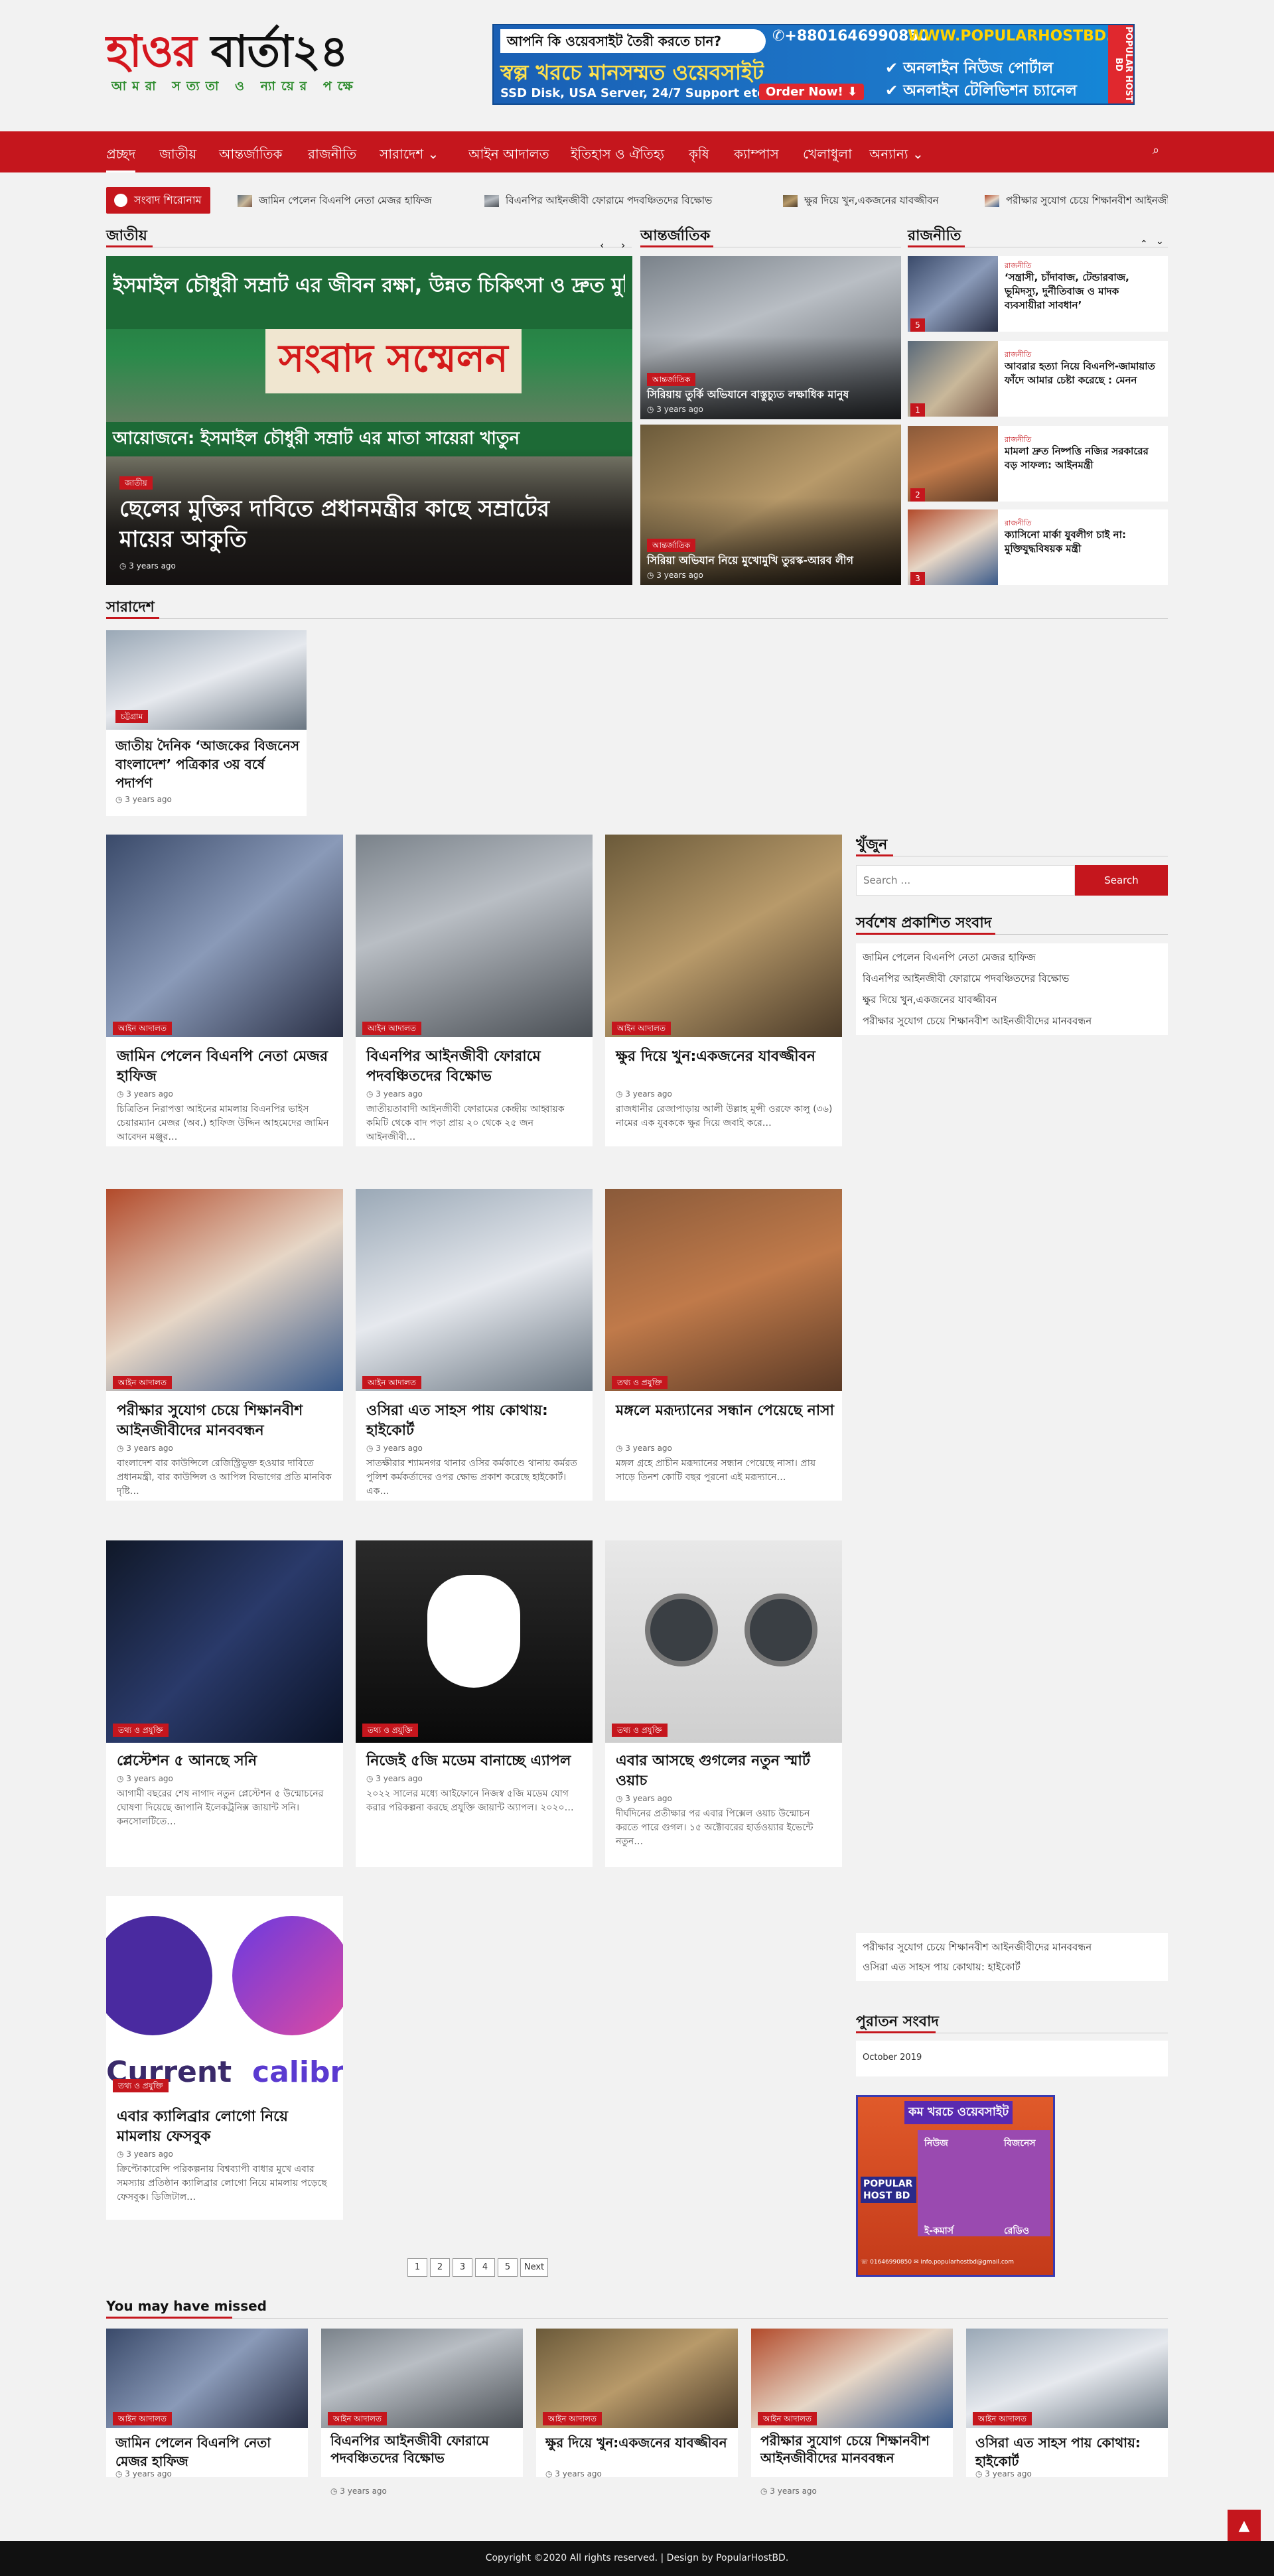  What do you see at coordinates (345, 201) in the screenshot?
I see `ticker-item: জামিন পেলেন বিএনপি নেতা মেজর হাফিজ` at bounding box center [345, 201].